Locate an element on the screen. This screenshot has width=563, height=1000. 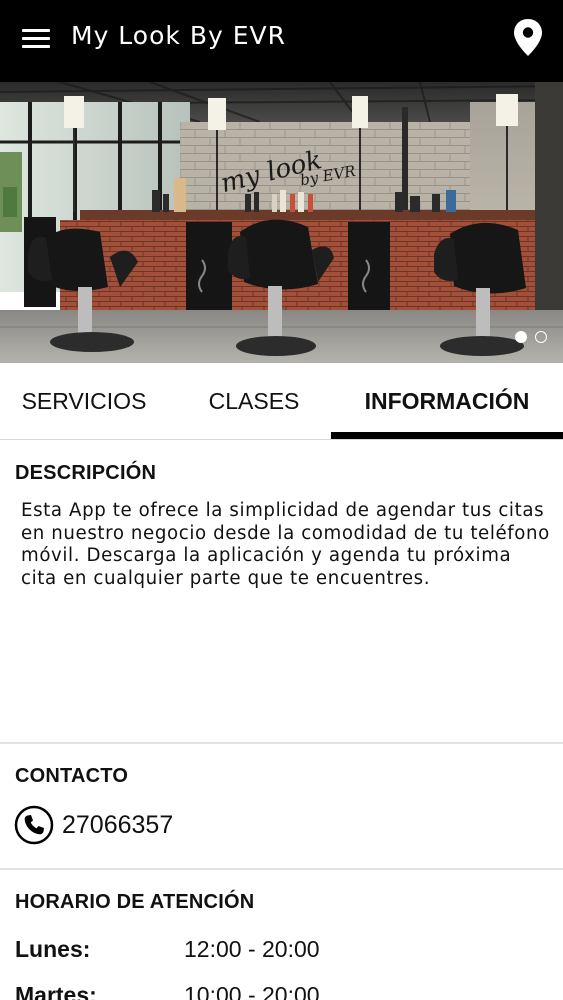
phone-link: 27066357 is located at coordinates (93, 825).